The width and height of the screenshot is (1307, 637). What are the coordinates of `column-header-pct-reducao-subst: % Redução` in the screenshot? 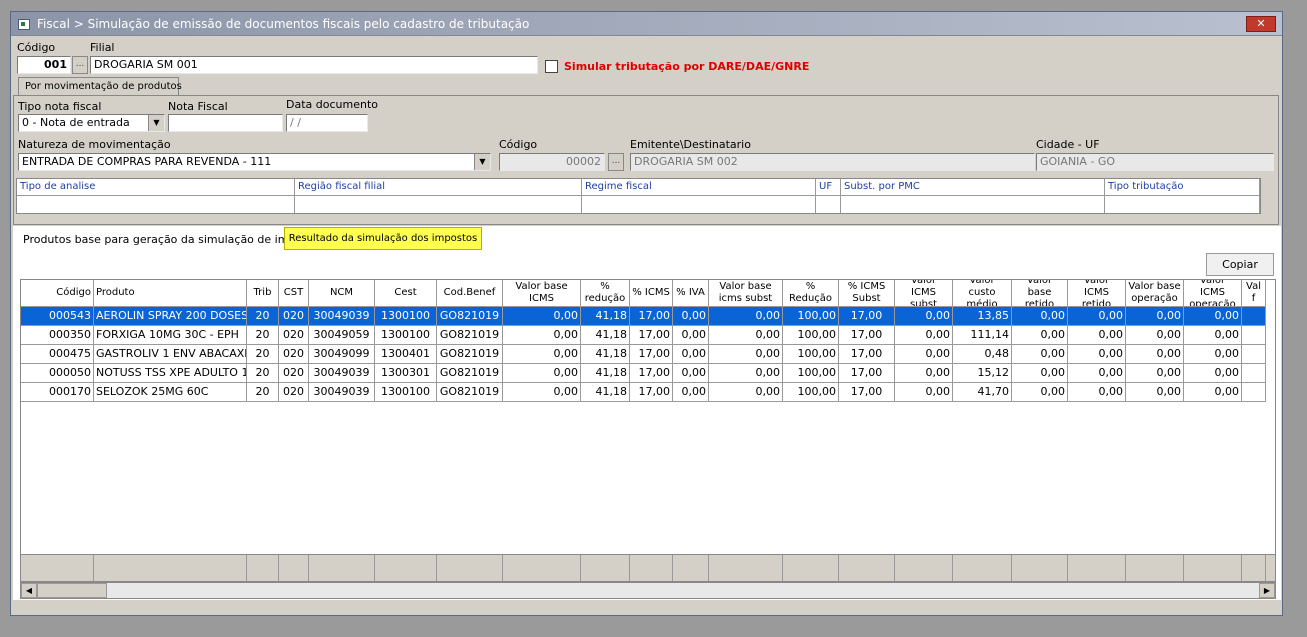 It's located at (811, 293).